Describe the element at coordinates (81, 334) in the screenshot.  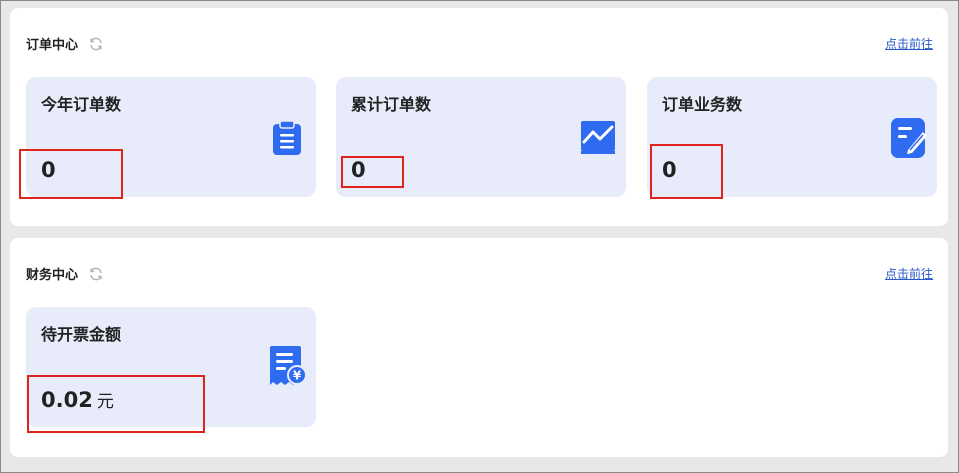
I see `card-label: 待开票金额` at that location.